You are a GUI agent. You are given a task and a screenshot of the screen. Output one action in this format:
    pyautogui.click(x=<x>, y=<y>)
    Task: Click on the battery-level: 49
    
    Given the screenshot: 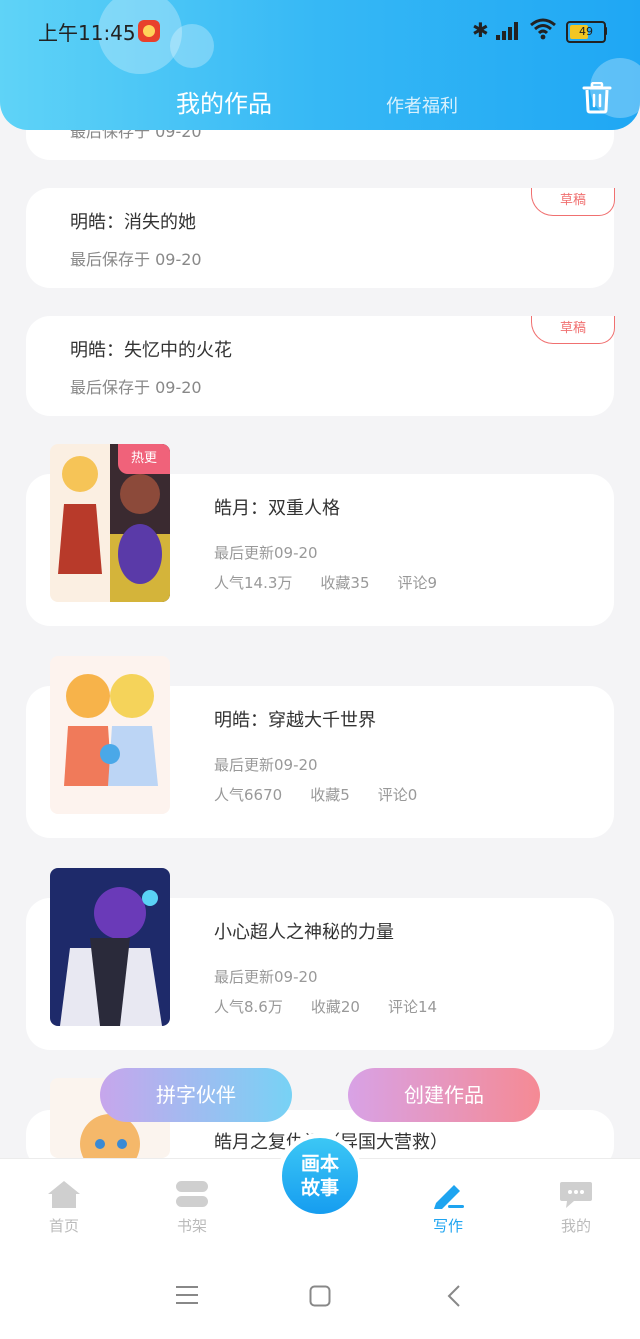 What is the action you would take?
    pyautogui.click(x=586, y=31)
    